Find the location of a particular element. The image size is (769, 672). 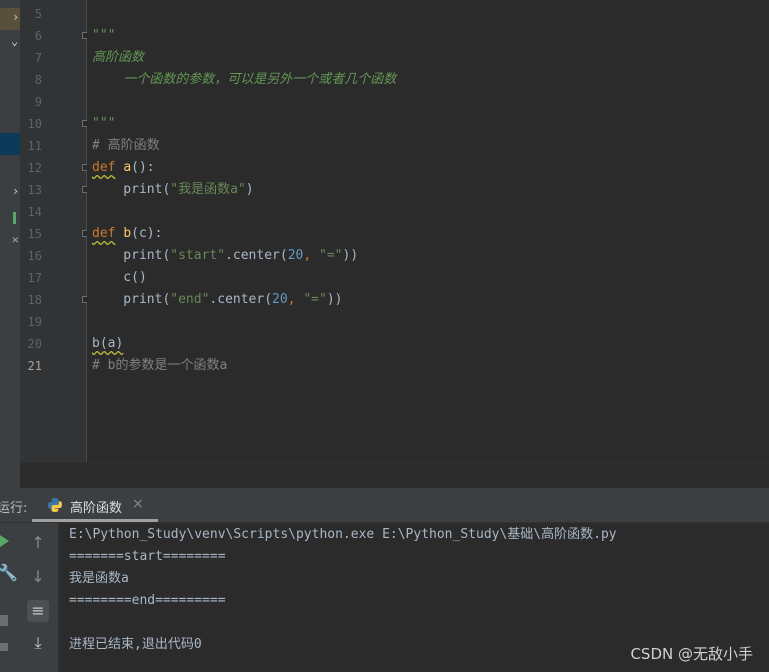

code-line: b(a) is located at coordinates (107, 344).